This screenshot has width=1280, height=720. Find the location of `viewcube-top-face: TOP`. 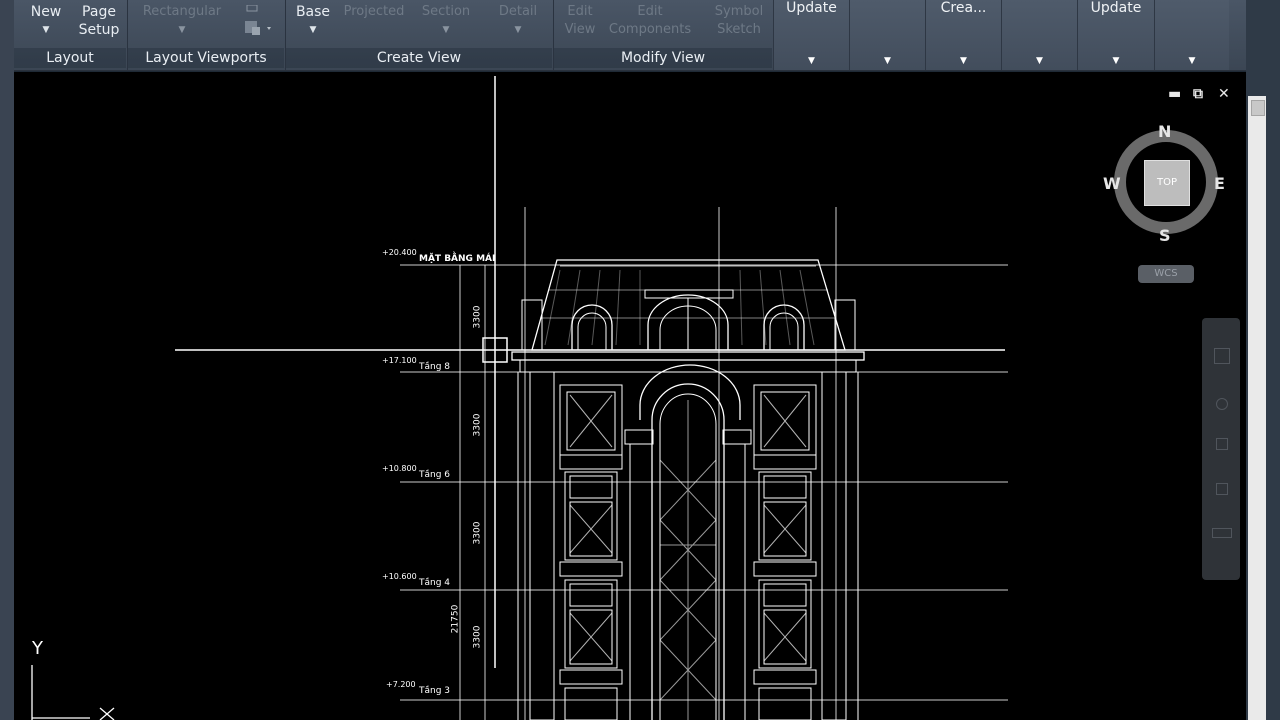

viewcube-top-face: TOP is located at coordinates (1167, 183).